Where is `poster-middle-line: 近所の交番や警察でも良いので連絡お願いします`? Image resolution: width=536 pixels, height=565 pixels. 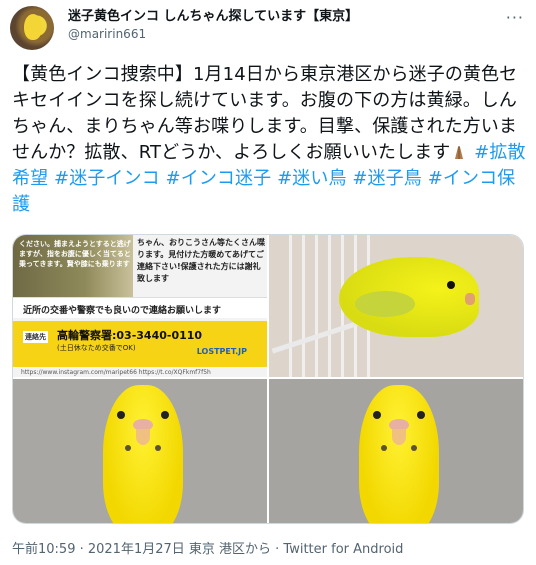
poster-middle-line: 近所の交番や警察でも良いので連絡お願いします is located at coordinates (122, 311).